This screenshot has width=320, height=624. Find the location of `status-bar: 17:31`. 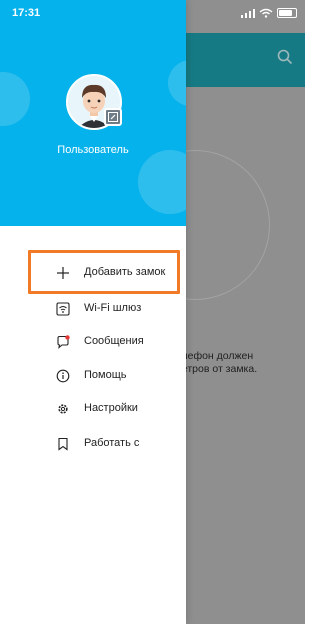

status-bar: 17:31 is located at coordinates (152, 16).